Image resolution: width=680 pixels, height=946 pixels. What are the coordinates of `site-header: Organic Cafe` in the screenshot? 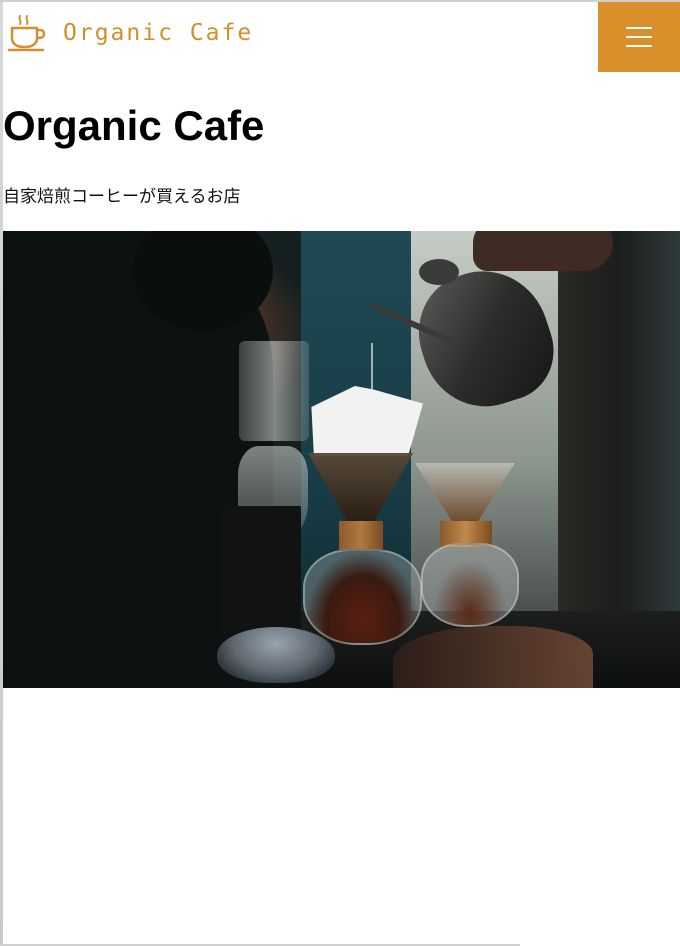 It's located at (341, 37).